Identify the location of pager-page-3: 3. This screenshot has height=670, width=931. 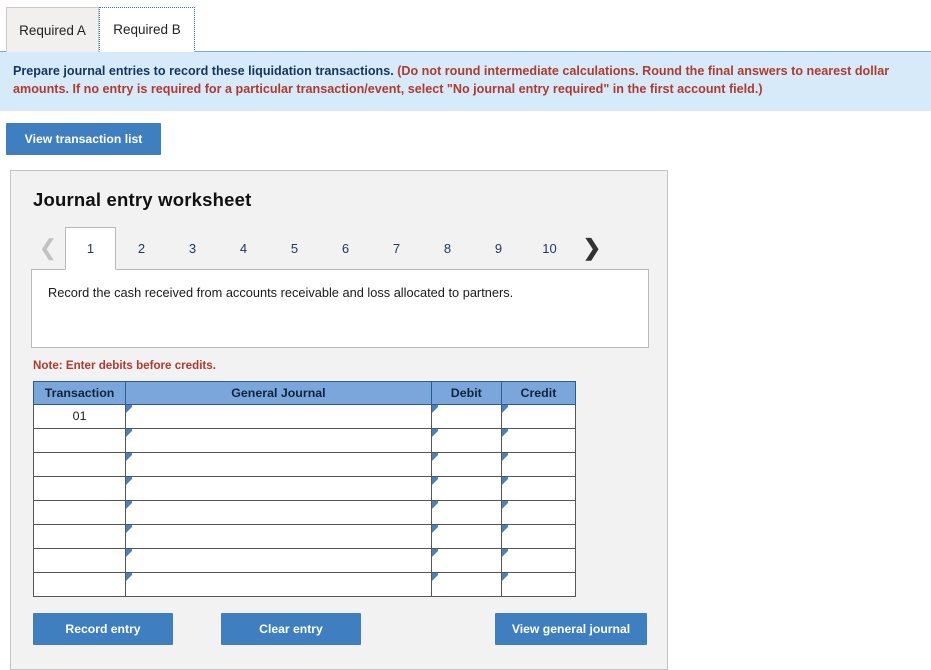
(192, 248).